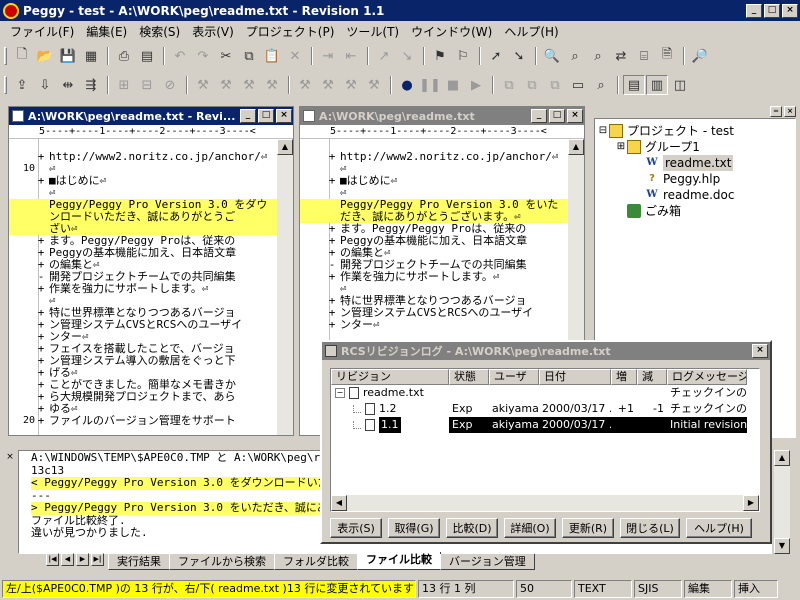 This screenshot has width=800, height=600. Describe the element at coordinates (578, 85) in the screenshot. I see `window-list-icon: ▭` at that location.